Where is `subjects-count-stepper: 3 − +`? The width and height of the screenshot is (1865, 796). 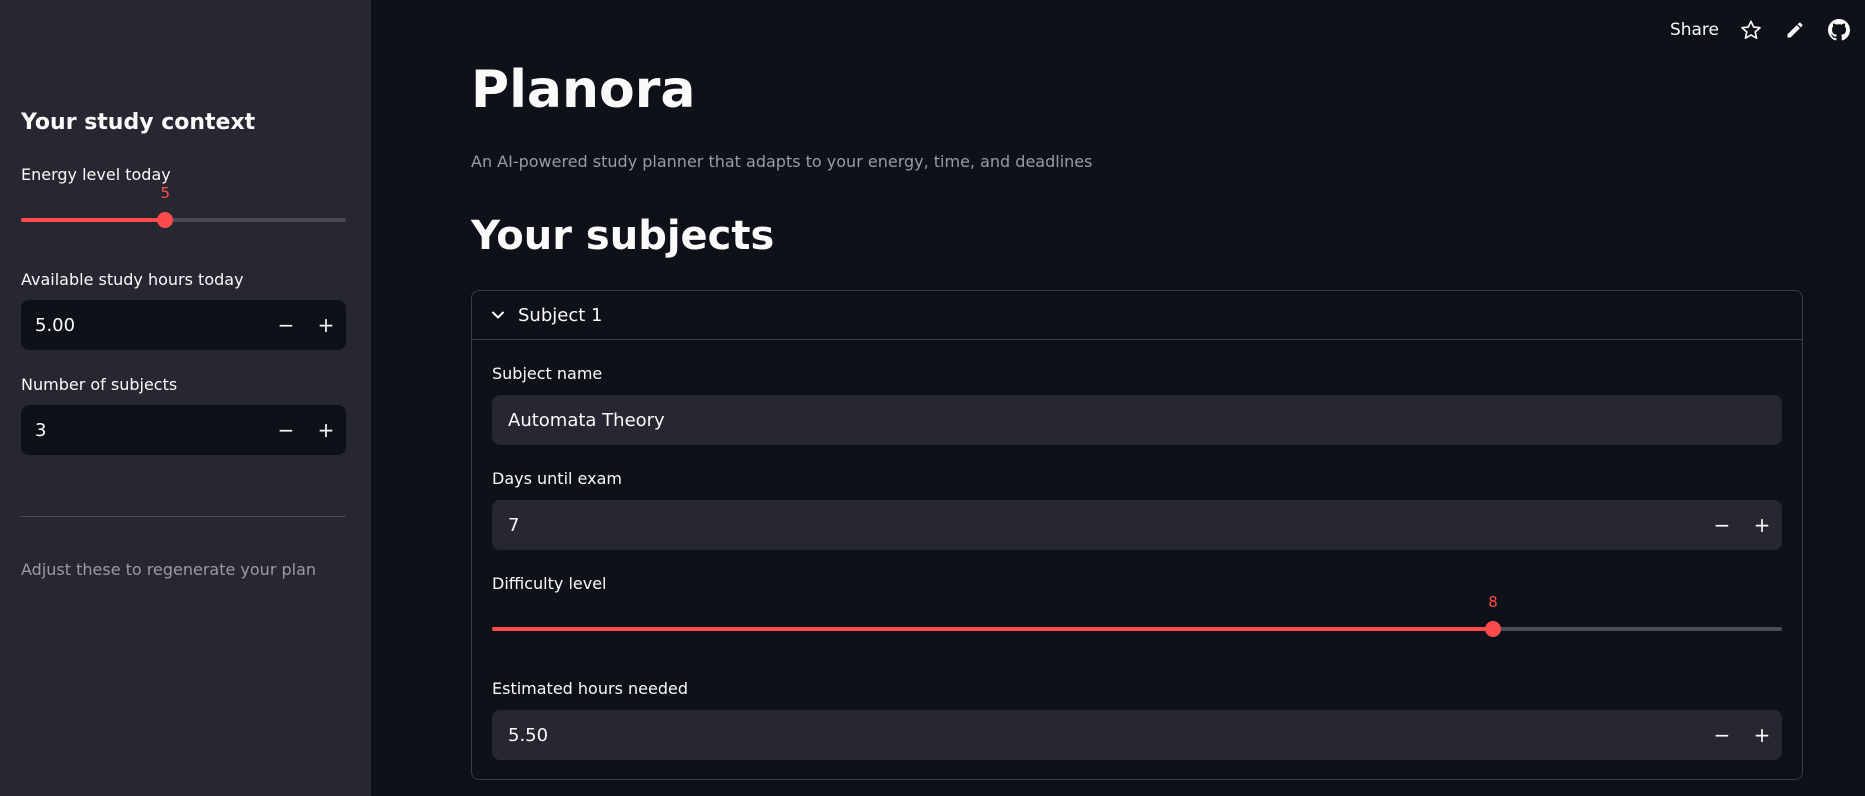 subjects-count-stepper: 3 − + is located at coordinates (183, 430).